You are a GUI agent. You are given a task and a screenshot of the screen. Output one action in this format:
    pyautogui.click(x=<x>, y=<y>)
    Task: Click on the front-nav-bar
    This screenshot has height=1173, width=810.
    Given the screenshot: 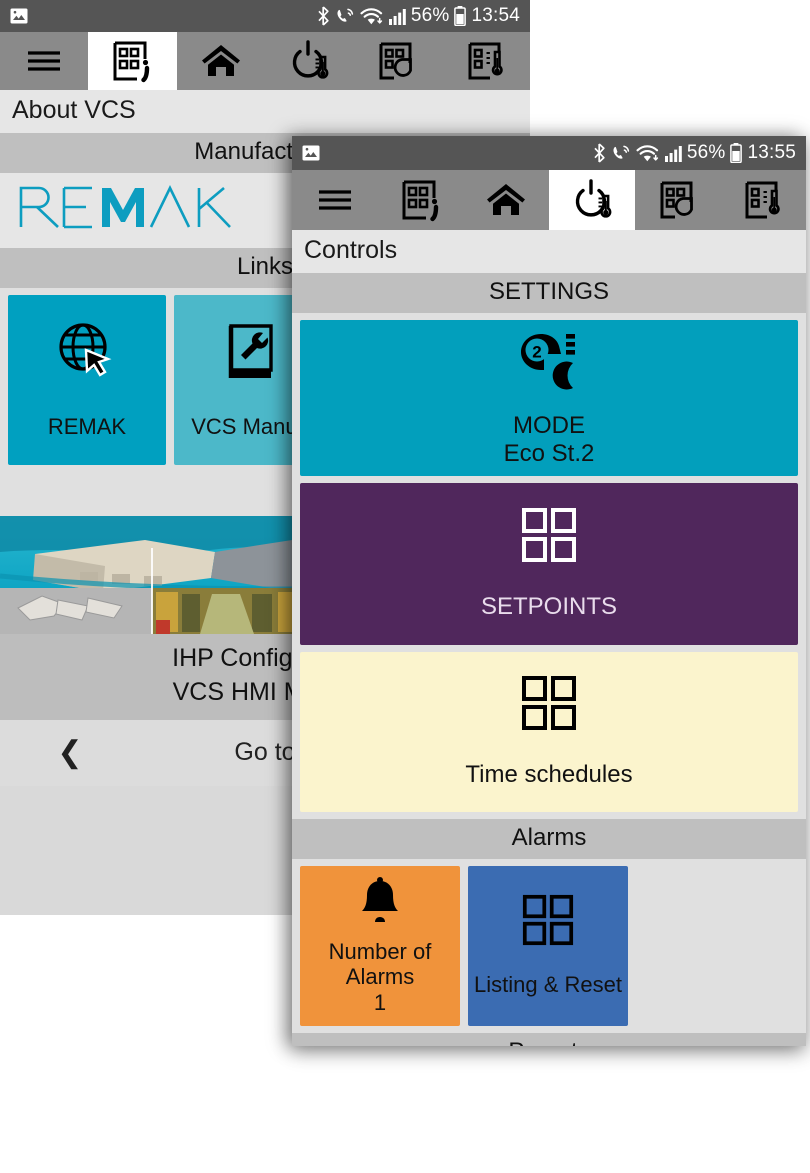 What is the action you would take?
    pyautogui.click(x=549, y=200)
    